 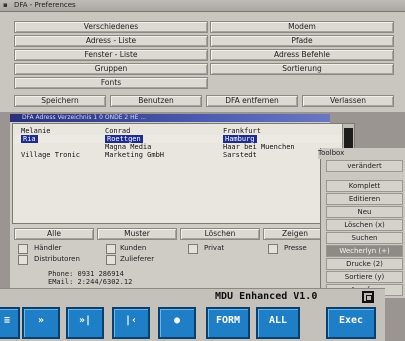 What do you see at coordinates (266, 296) in the screenshot?
I see `control-bar-title: MDU Enhanced V1.0` at bounding box center [266, 296].